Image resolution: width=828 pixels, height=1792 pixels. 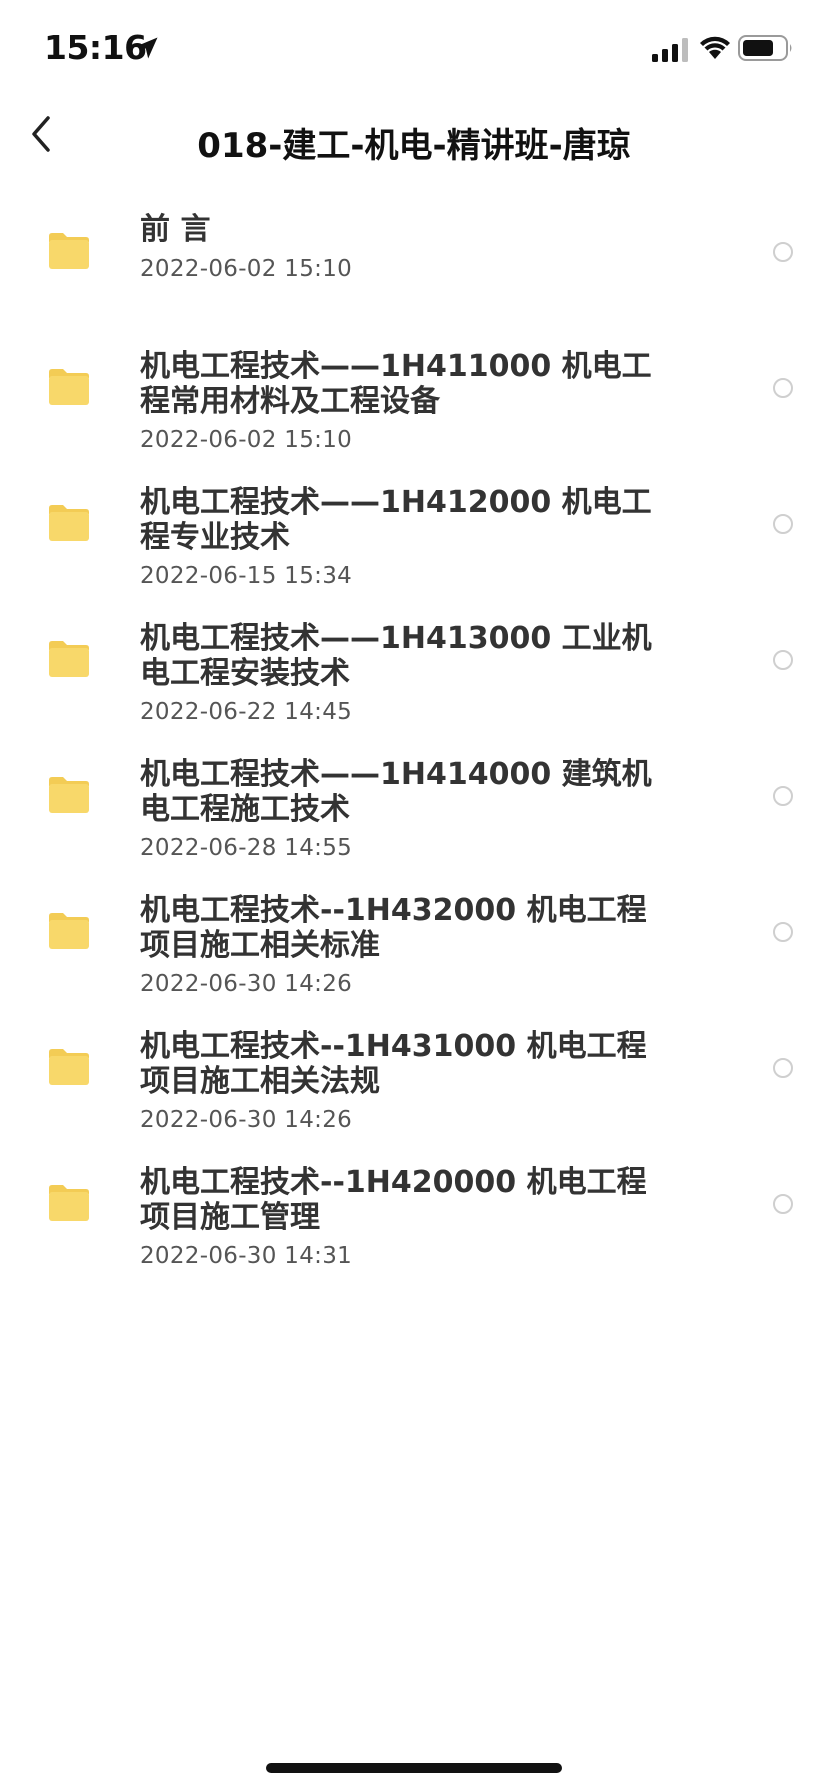 I want to click on page-title: 018-建工-机电-精讲班-唐琼, so click(x=414, y=146).